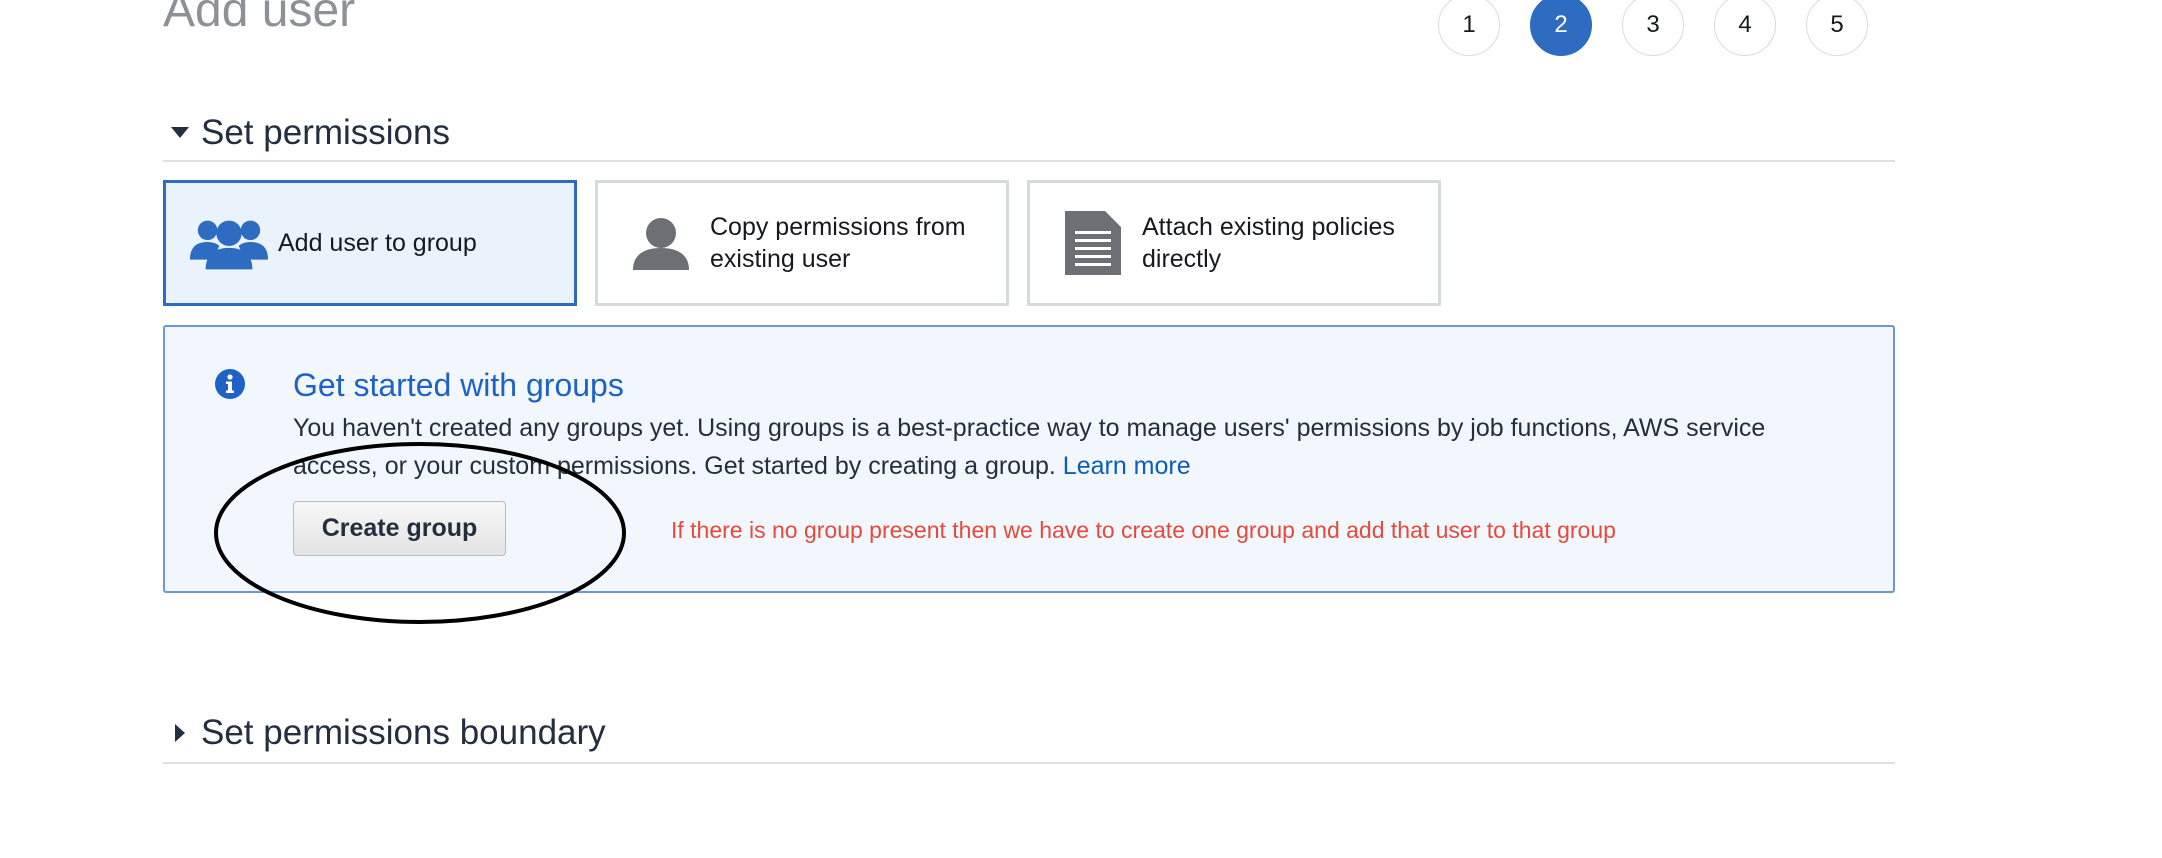 The height and width of the screenshot is (858, 2162). Describe the element at coordinates (1029, 734) in the screenshot. I see `set-permissions-boundary-header: Set permissions boundary` at that location.